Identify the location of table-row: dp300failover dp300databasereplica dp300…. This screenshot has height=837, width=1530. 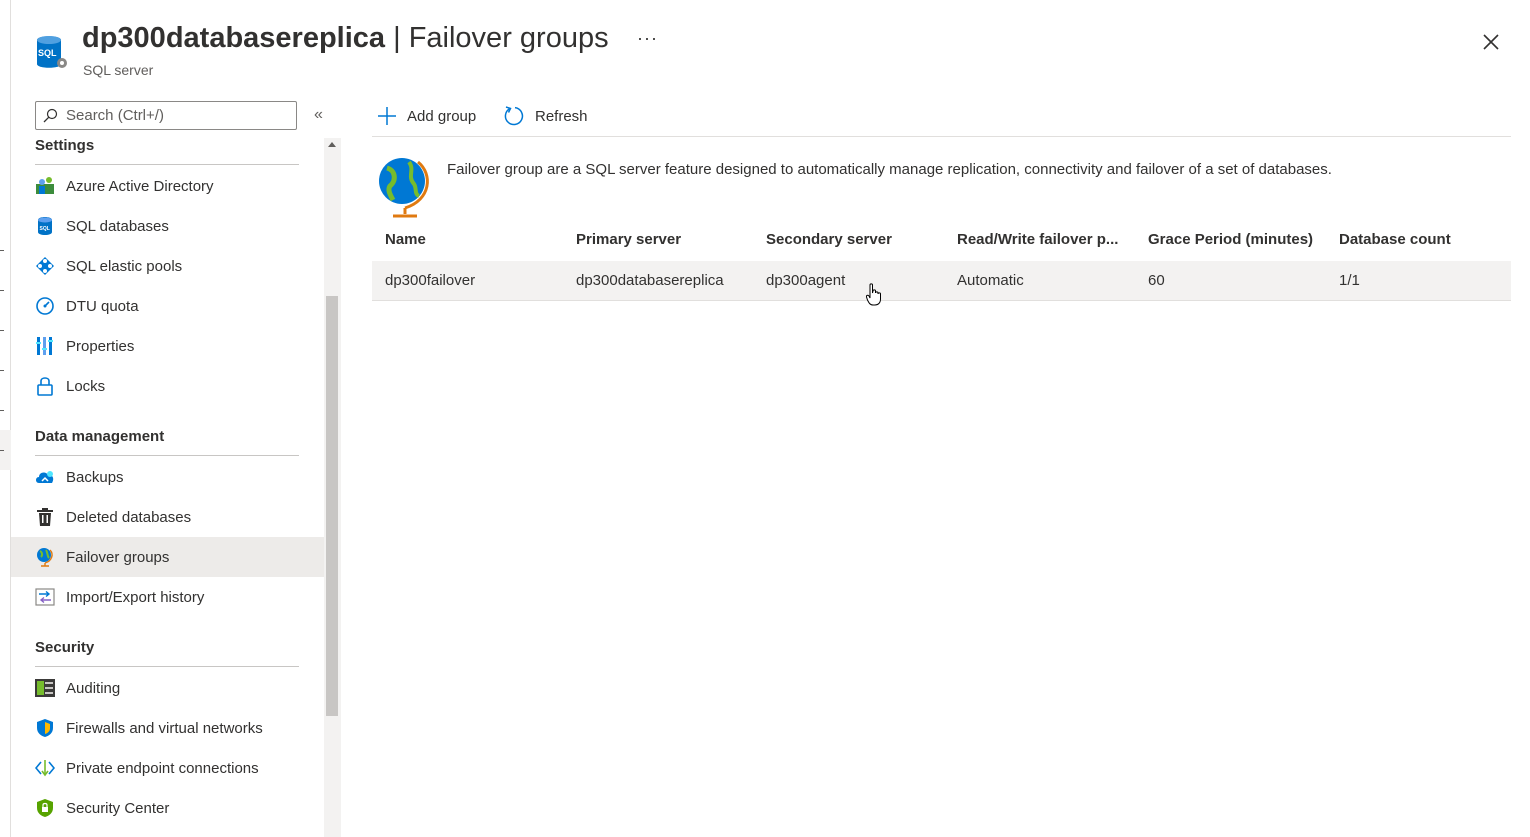
(941, 281).